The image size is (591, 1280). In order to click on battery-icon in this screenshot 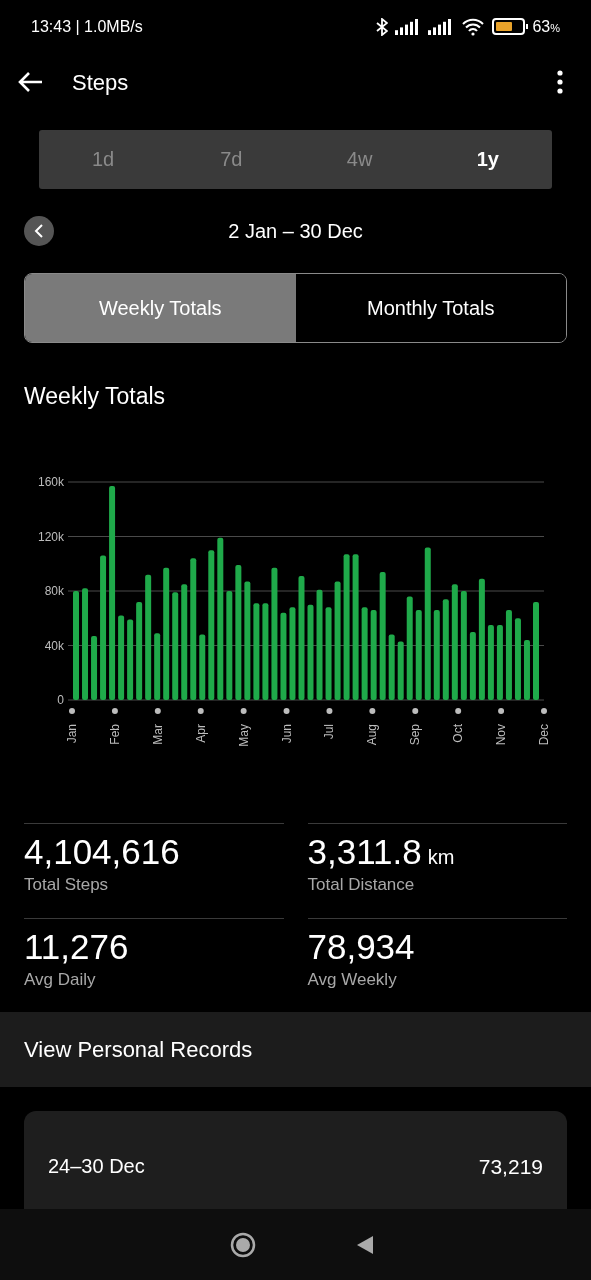, I will do `click(509, 26)`.